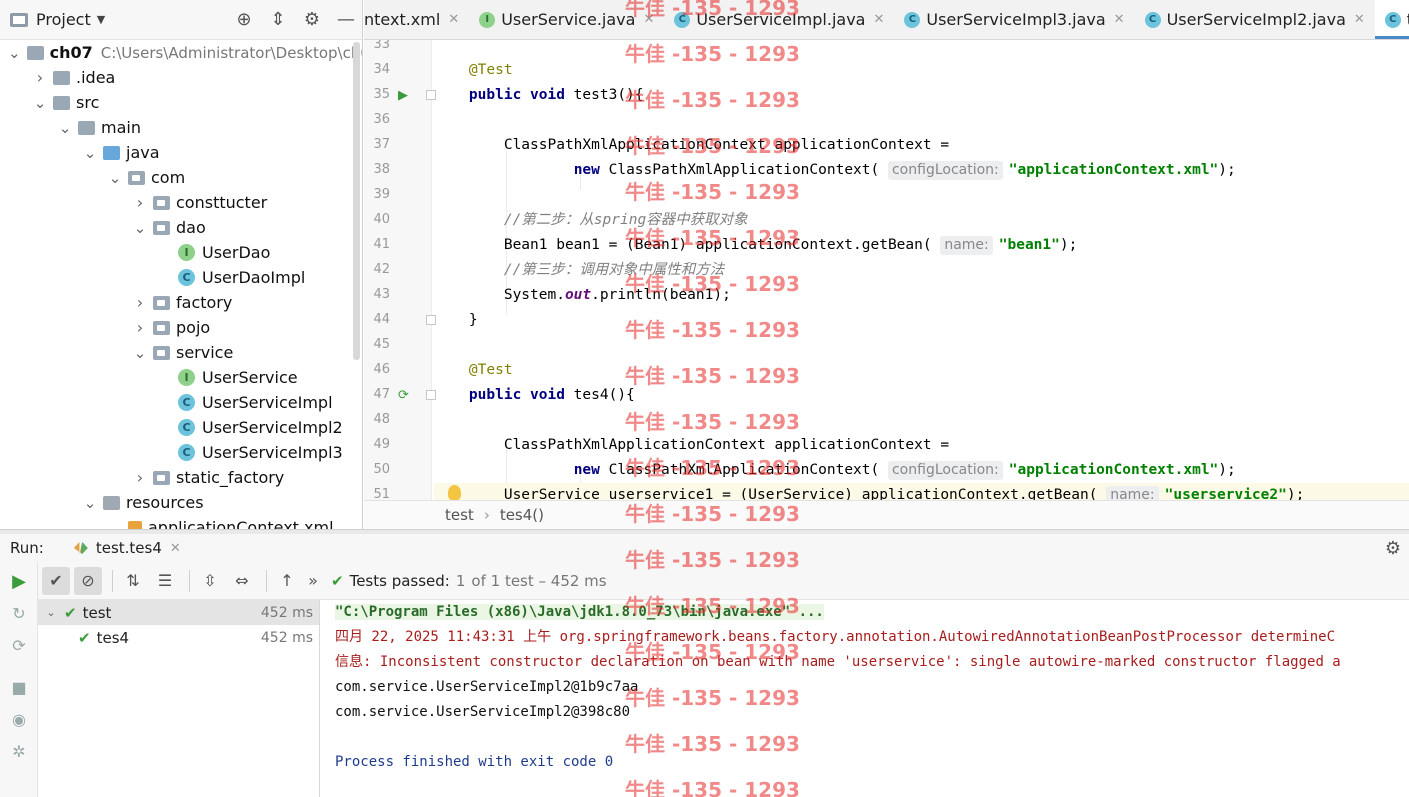 The width and height of the screenshot is (1409, 797). What do you see at coordinates (356, 201) in the screenshot?
I see `tree-scrollbar` at bounding box center [356, 201].